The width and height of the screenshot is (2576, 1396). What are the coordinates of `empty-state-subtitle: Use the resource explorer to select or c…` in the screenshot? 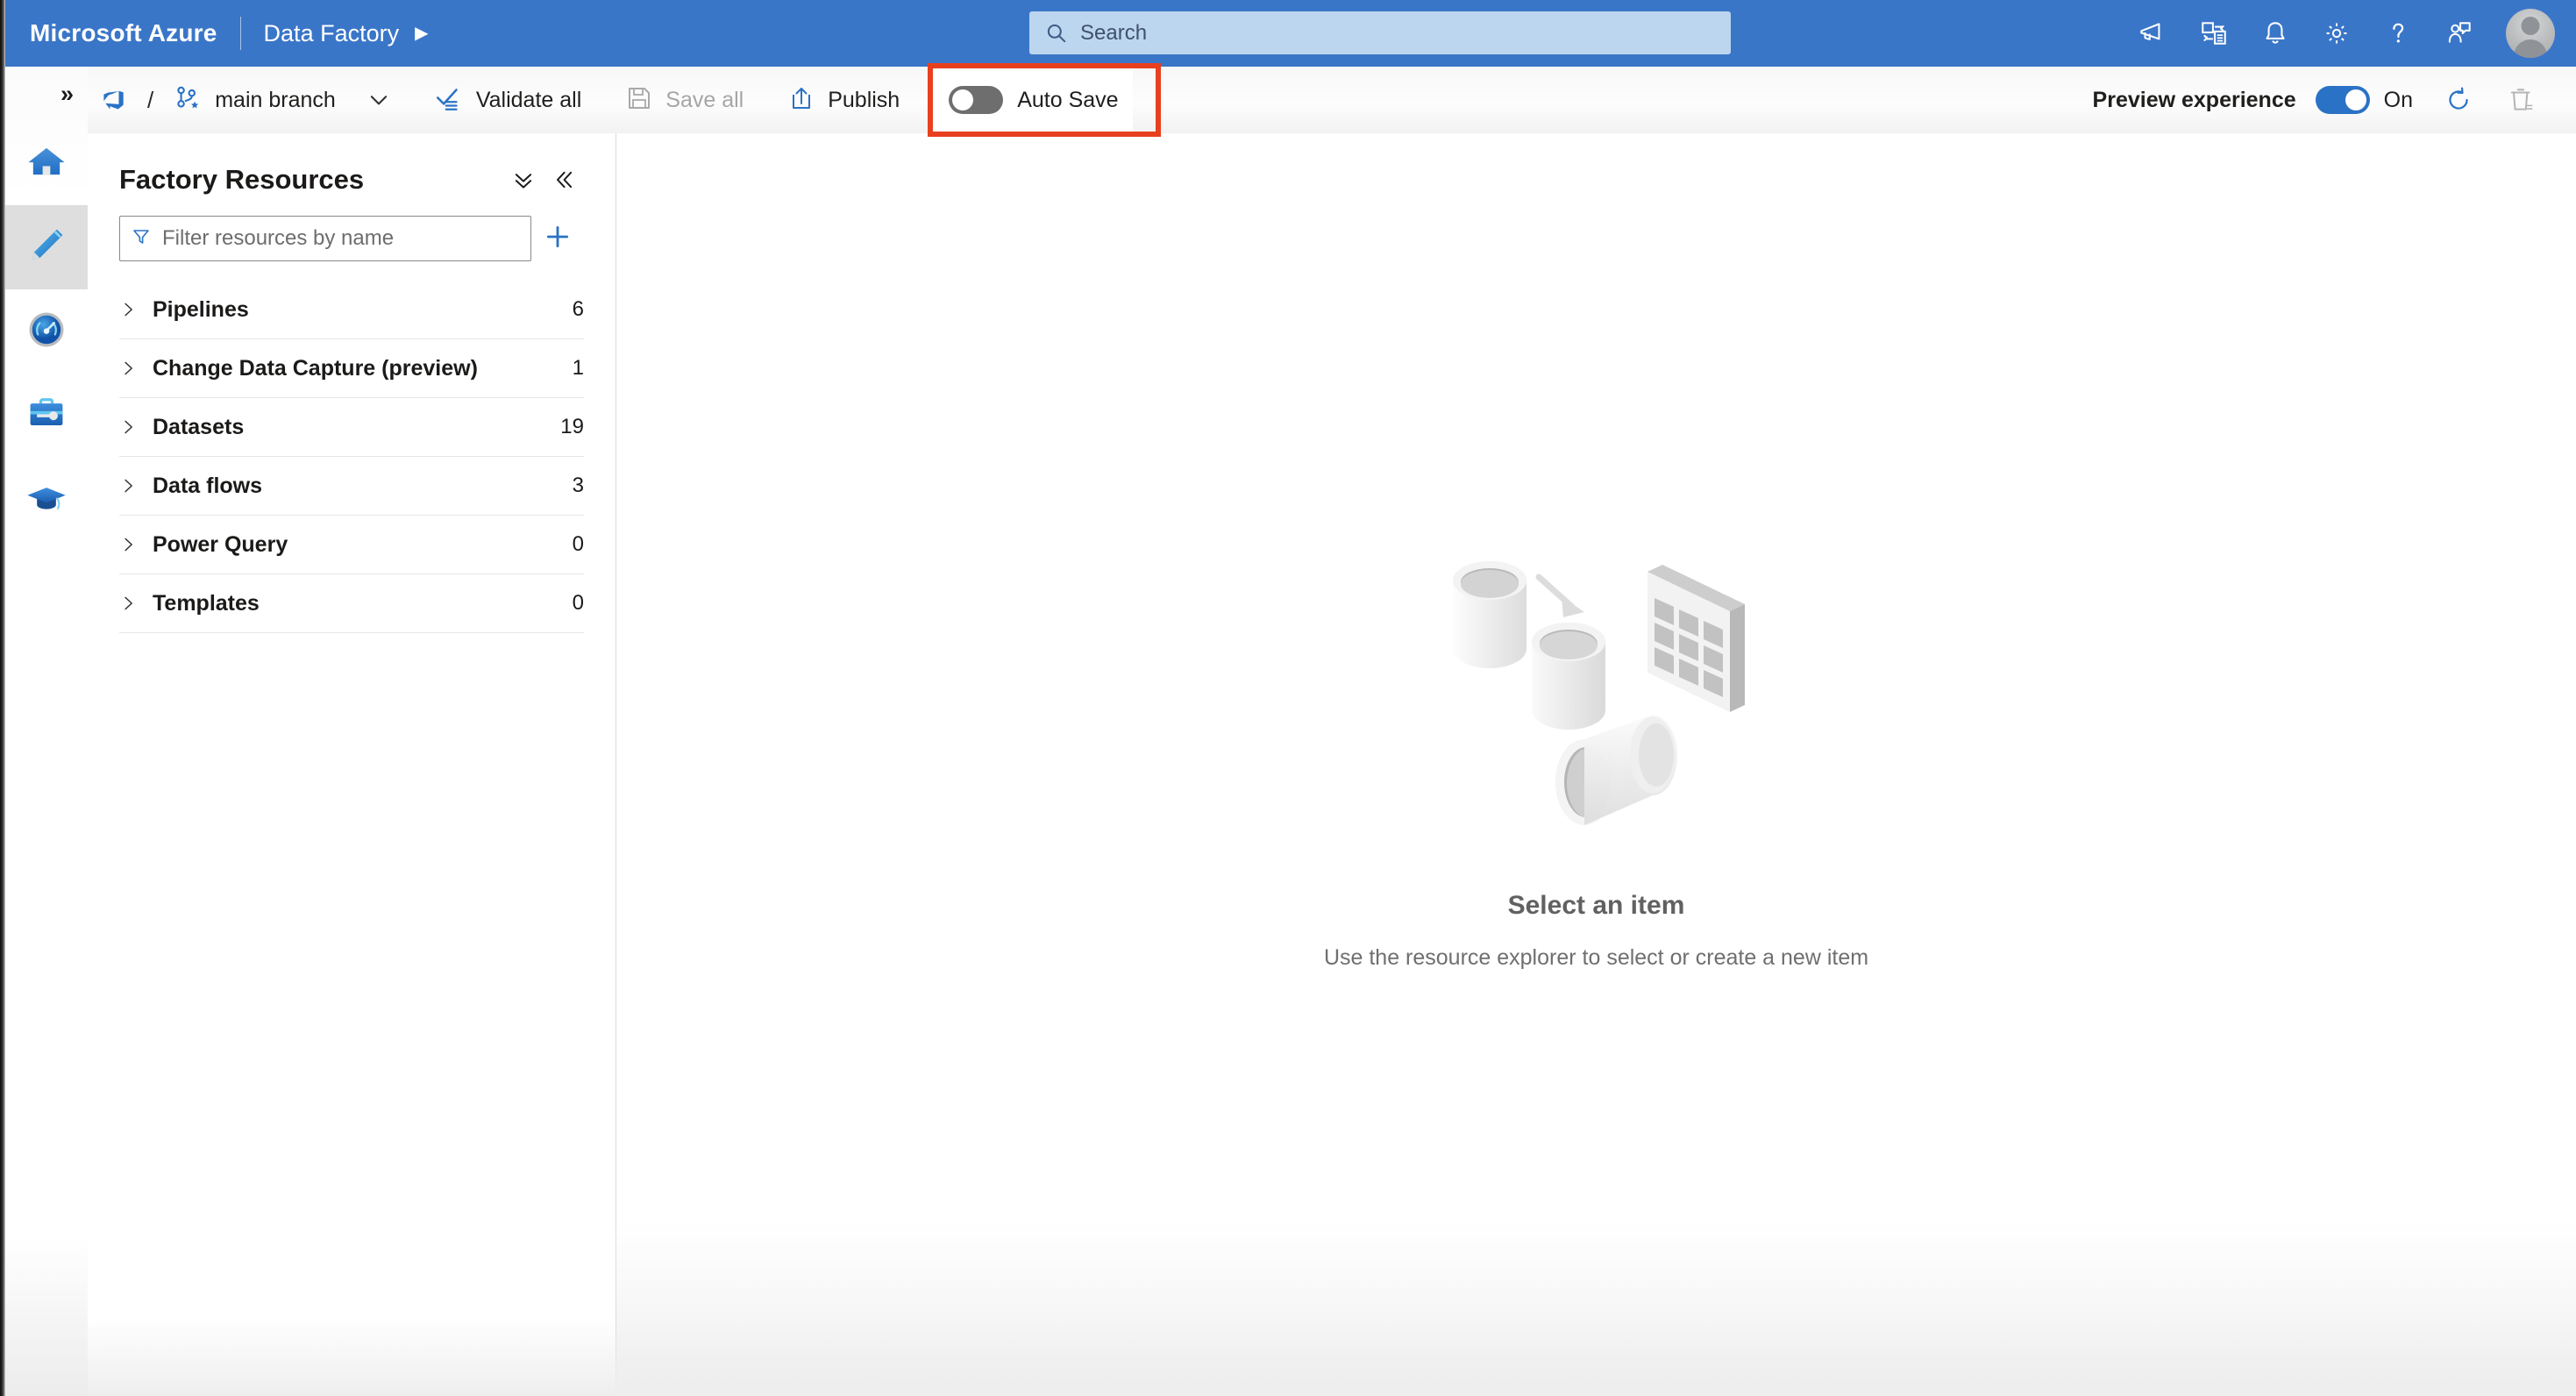 It's located at (1596, 957).